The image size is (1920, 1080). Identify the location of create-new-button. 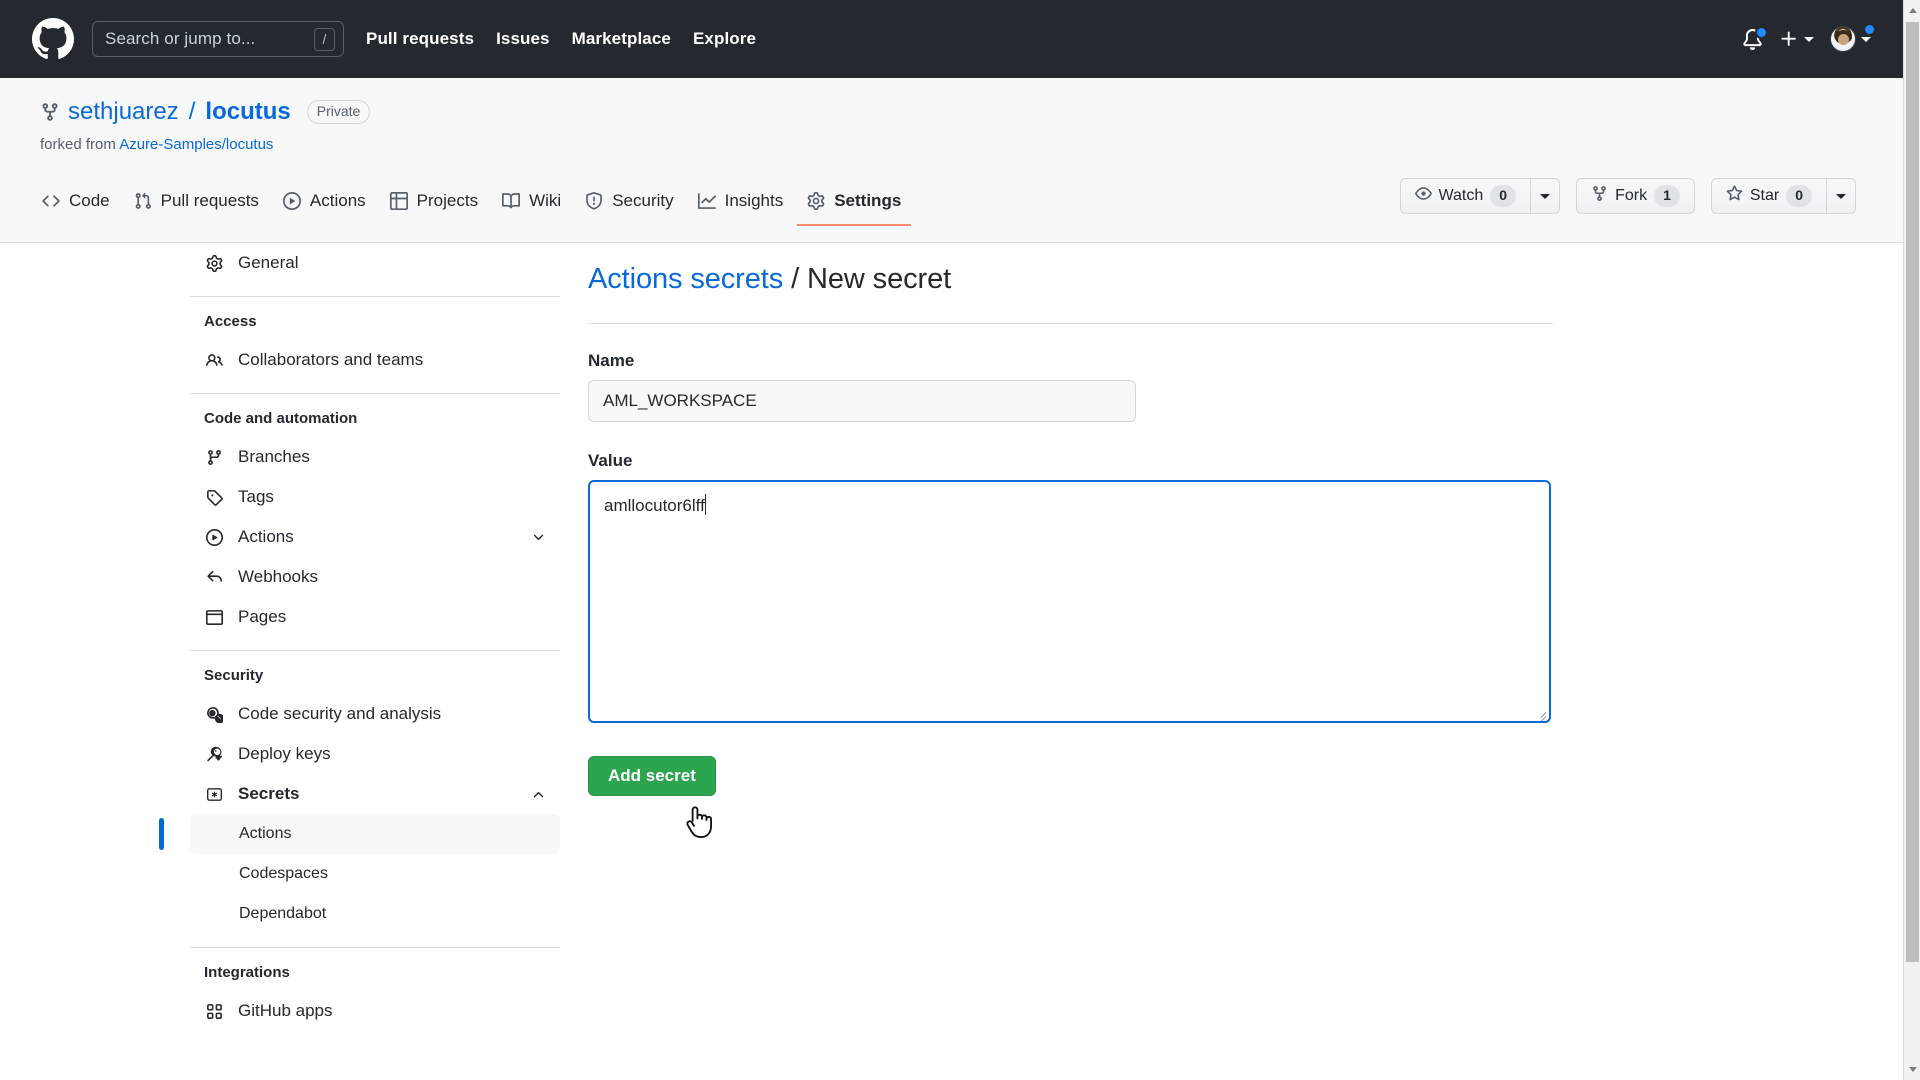
(1796, 39).